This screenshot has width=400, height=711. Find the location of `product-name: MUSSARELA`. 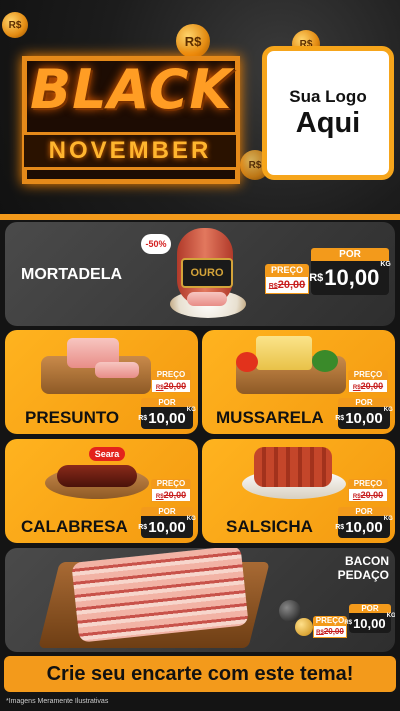

product-name: MUSSARELA is located at coordinates (270, 417).